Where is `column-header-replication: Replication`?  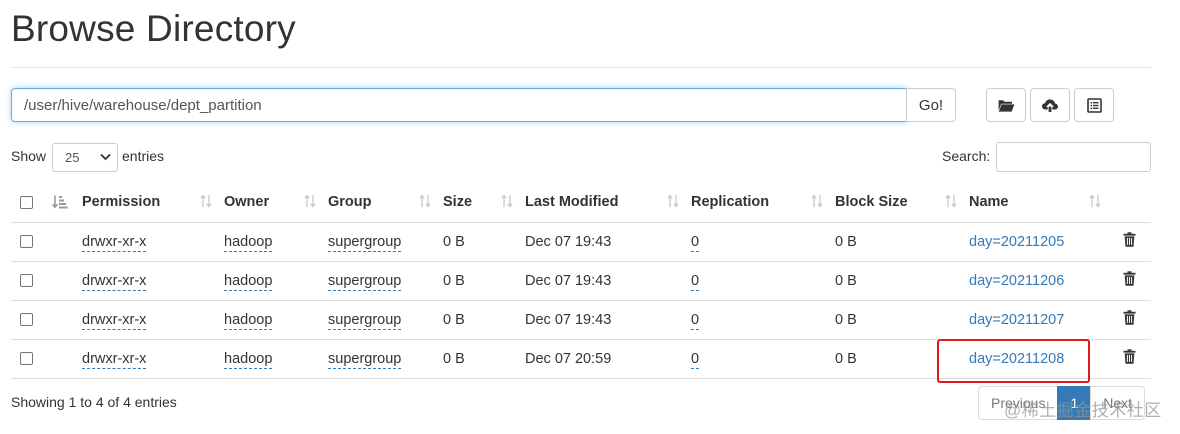 column-header-replication: Replication is located at coordinates (763, 203).